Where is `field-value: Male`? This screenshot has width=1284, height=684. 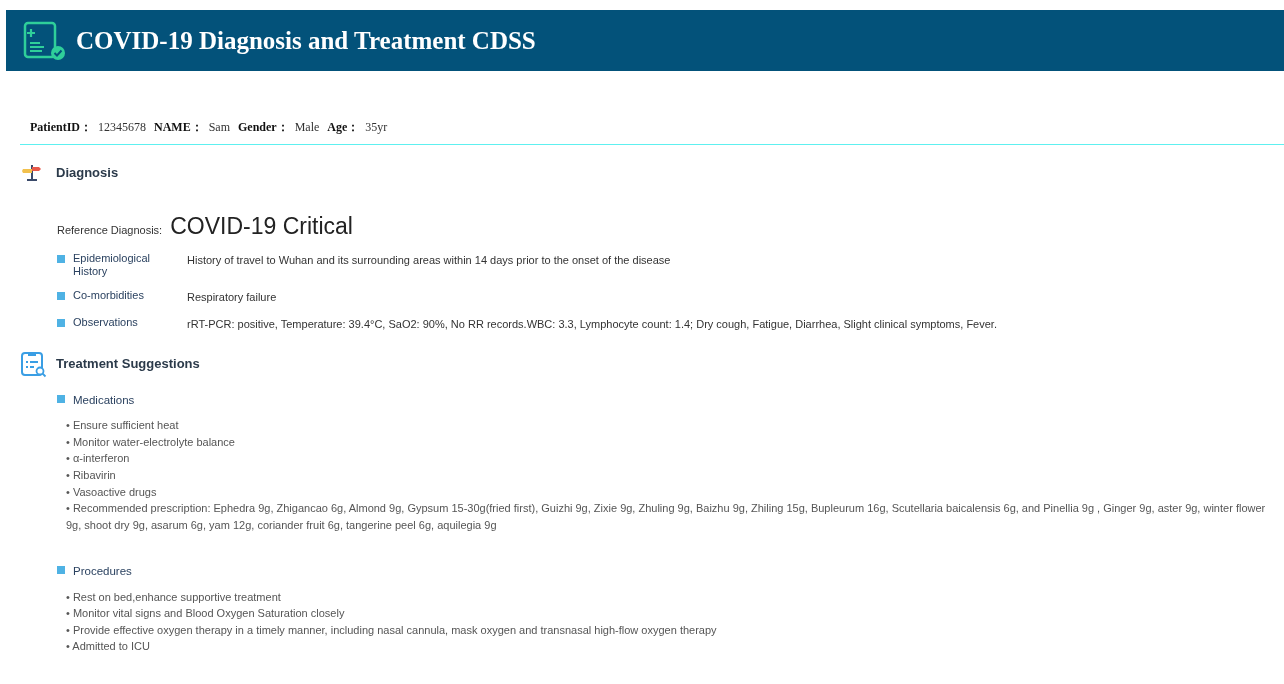 field-value: Male is located at coordinates (307, 127).